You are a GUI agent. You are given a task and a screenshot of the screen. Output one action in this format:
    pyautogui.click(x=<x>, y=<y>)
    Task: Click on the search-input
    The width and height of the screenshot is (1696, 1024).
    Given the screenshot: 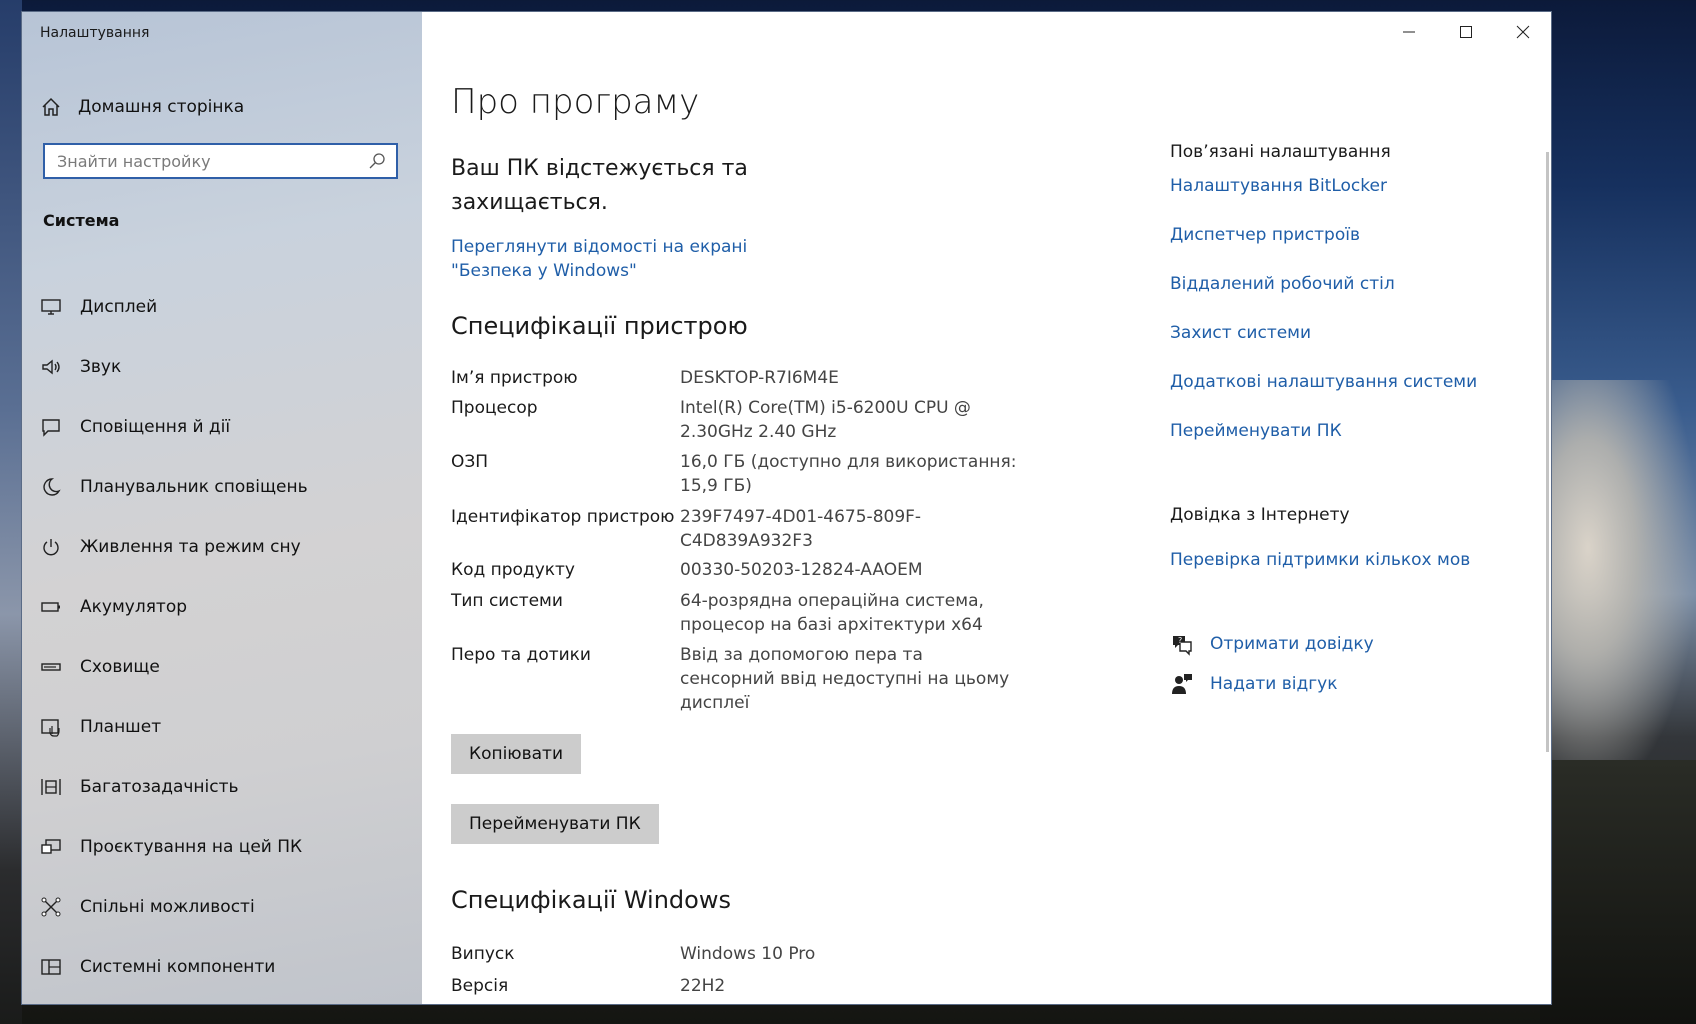 What is the action you would take?
    pyautogui.click(x=206, y=161)
    